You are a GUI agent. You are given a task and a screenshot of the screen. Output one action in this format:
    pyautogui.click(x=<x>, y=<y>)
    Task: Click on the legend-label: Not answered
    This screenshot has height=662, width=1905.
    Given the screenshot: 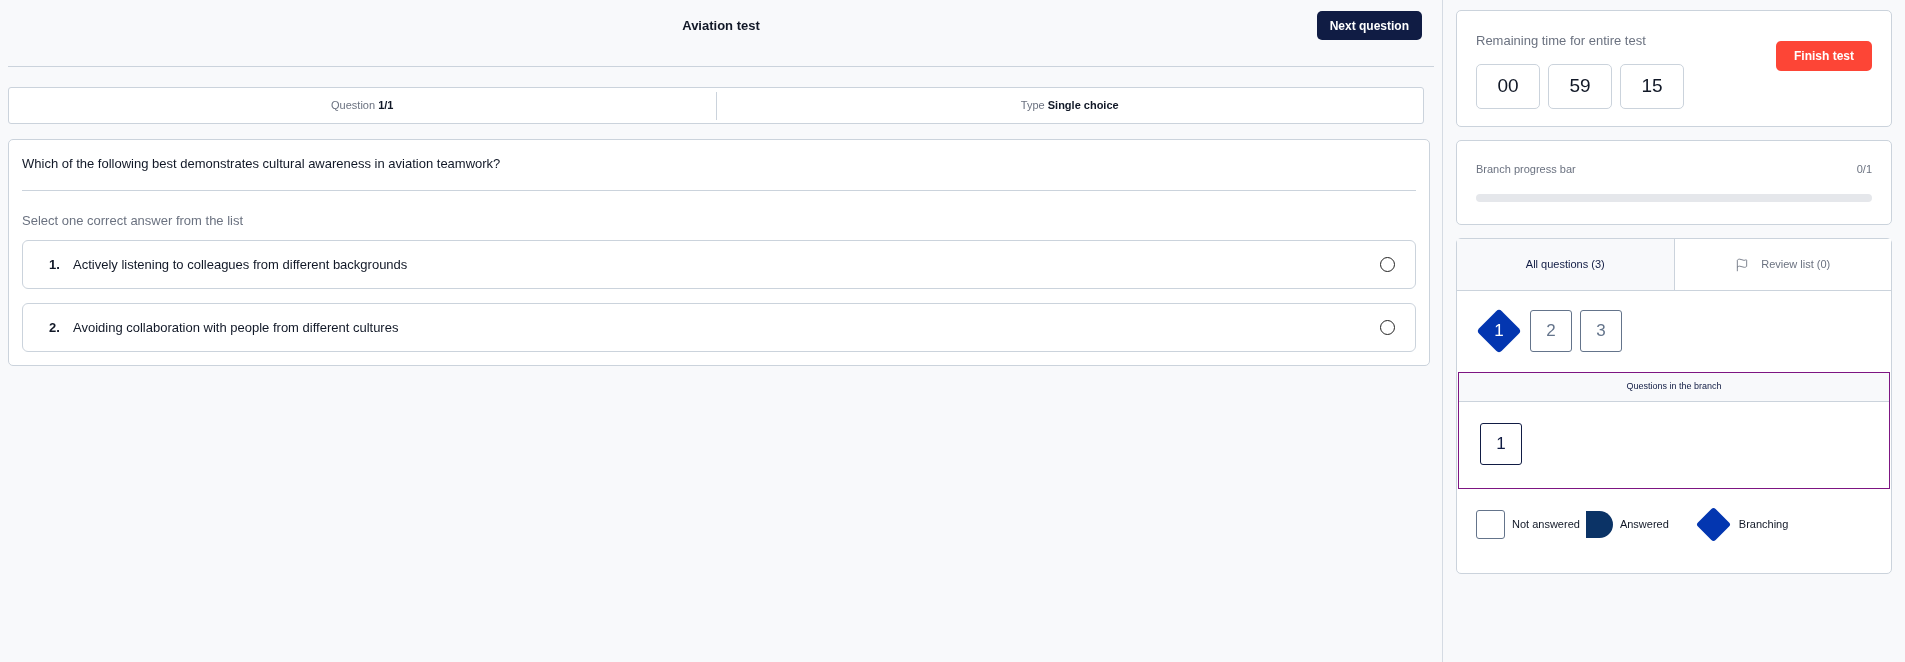 What is the action you would take?
    pyautogui.click(x=1546, y=524)
    